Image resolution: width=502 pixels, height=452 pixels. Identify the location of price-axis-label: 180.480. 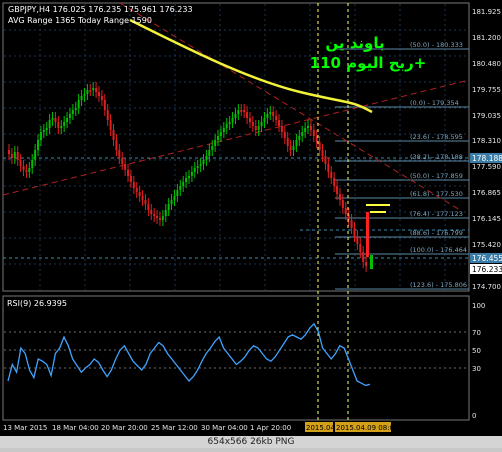
(486, 64).